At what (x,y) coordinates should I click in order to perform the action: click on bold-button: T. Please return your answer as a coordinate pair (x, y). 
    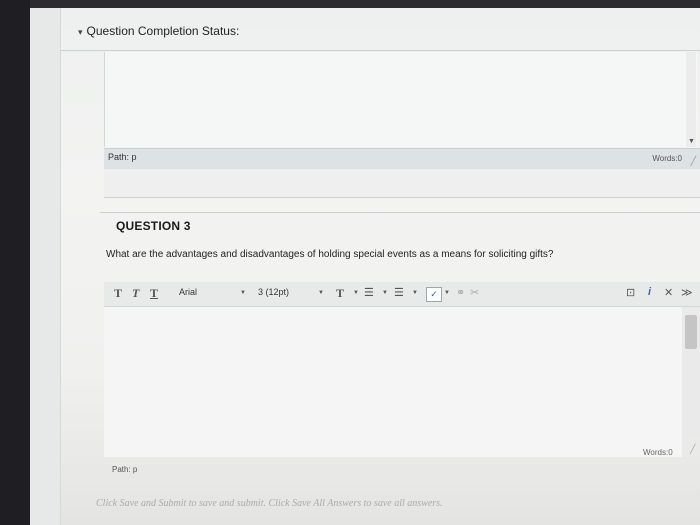
    Looking at the image, I should click on (118, 293).